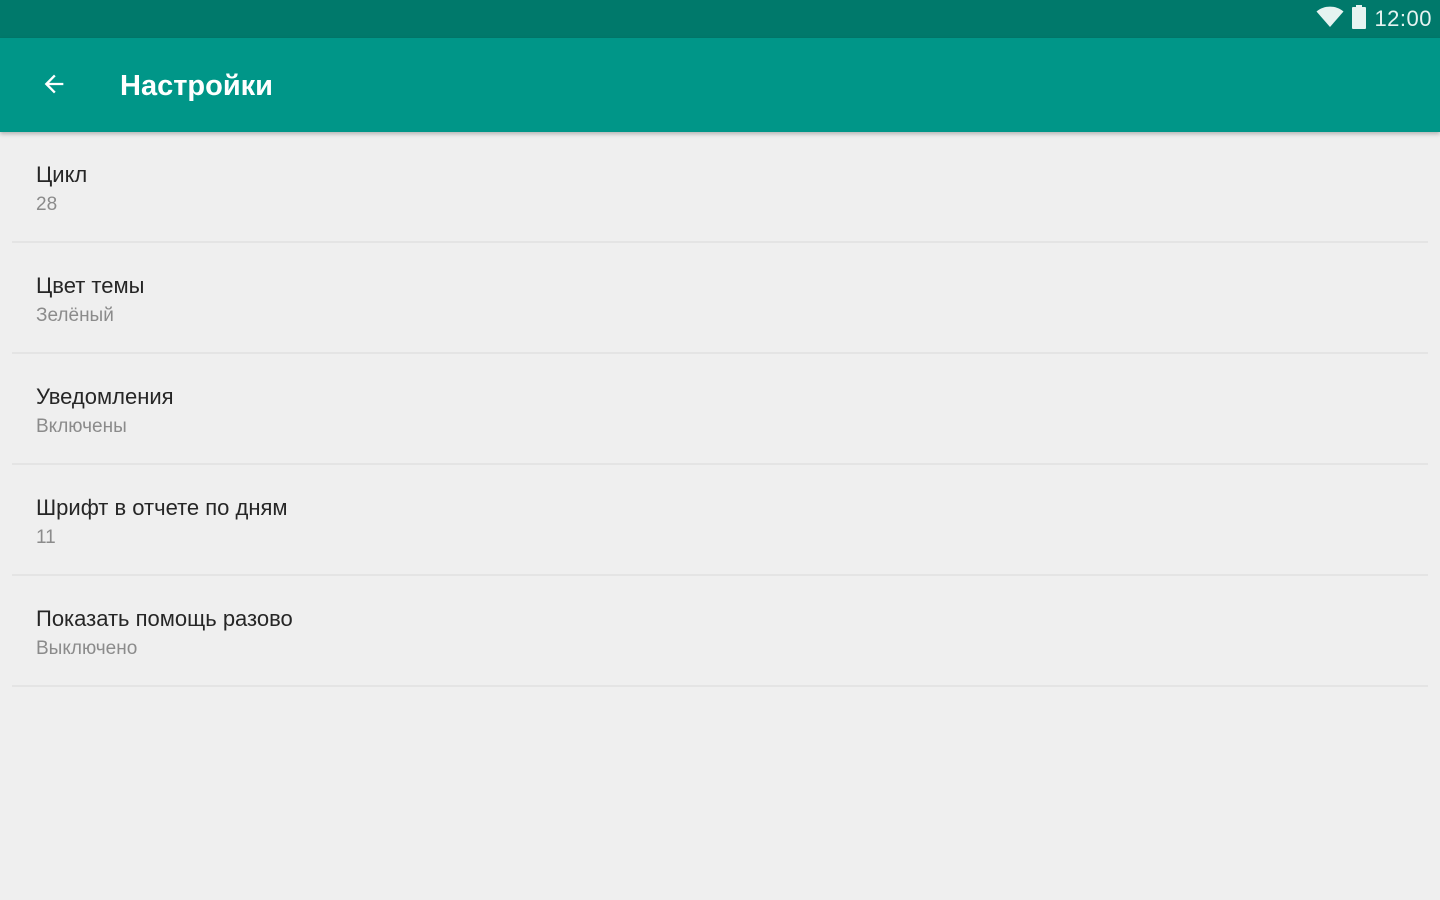  What do you see at coordinates (75, 315) in the screenshot?
I see `setting-summary: Зелёный` at bounding box center [75, 315].